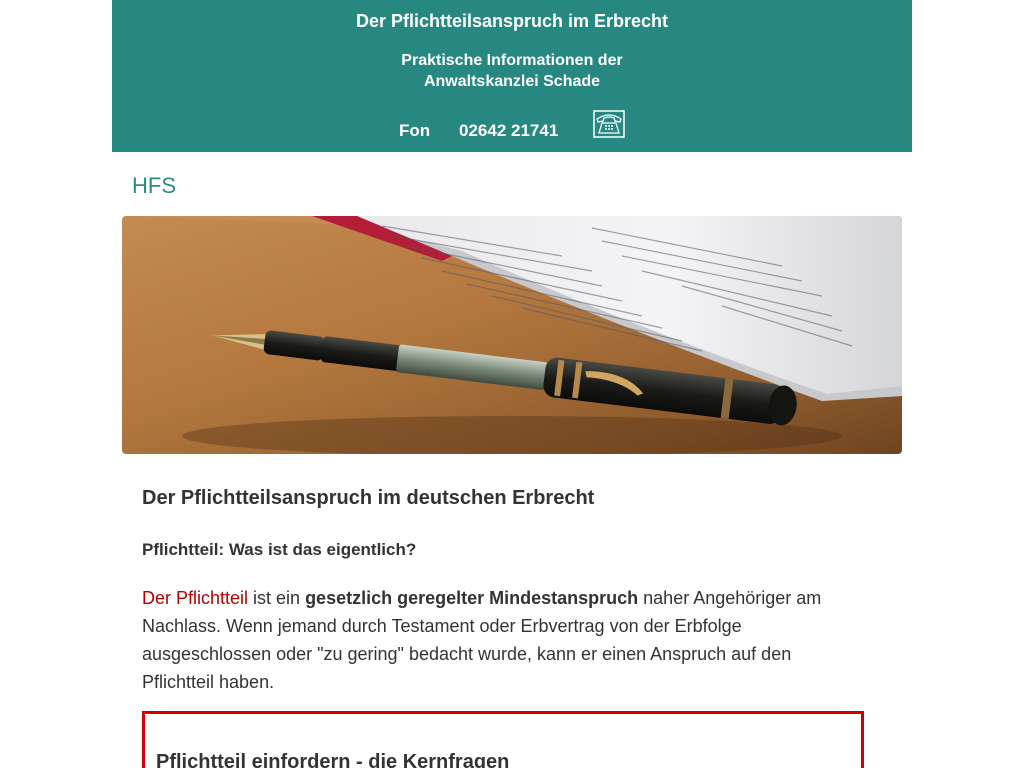  What do you see at coordinates (512, 81) in the screenshot?
I see `header-subtitle-line2: Anwaltskanzlei Schade` at bounding box center [512, 81].